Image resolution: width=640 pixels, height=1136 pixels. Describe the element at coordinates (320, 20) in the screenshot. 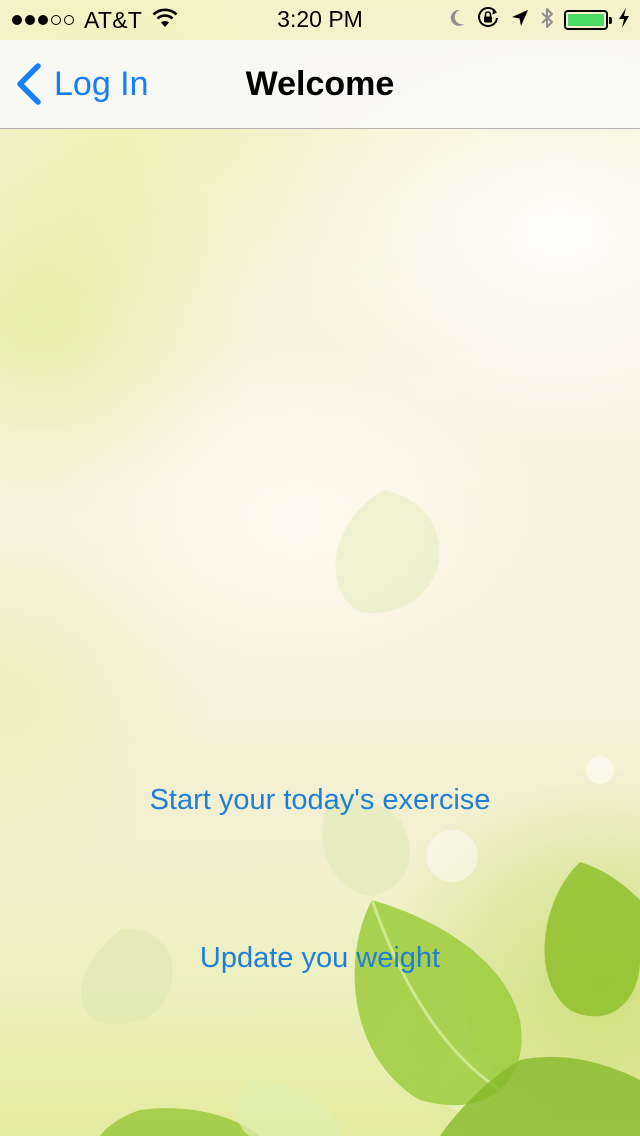

I see `status-bar: AT&T 3:20 PM` at that location.